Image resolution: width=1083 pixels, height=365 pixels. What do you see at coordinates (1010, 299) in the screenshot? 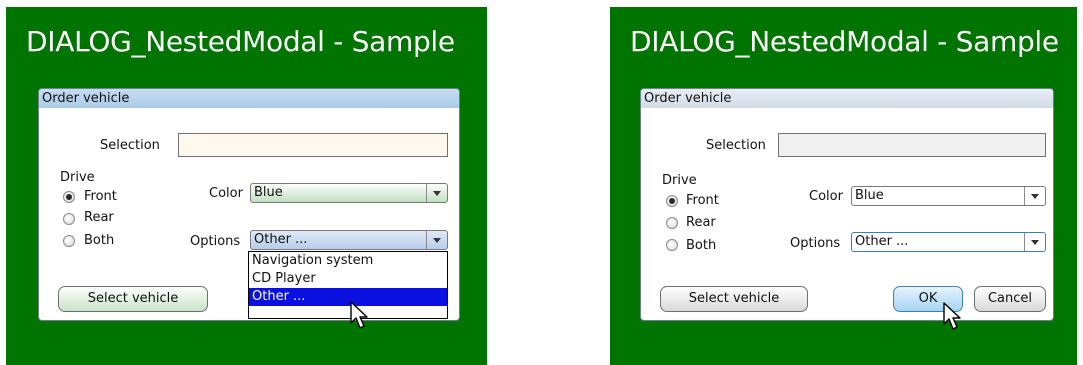
I see `cancel-button: Cancel` at bounding box center [1010, 299].